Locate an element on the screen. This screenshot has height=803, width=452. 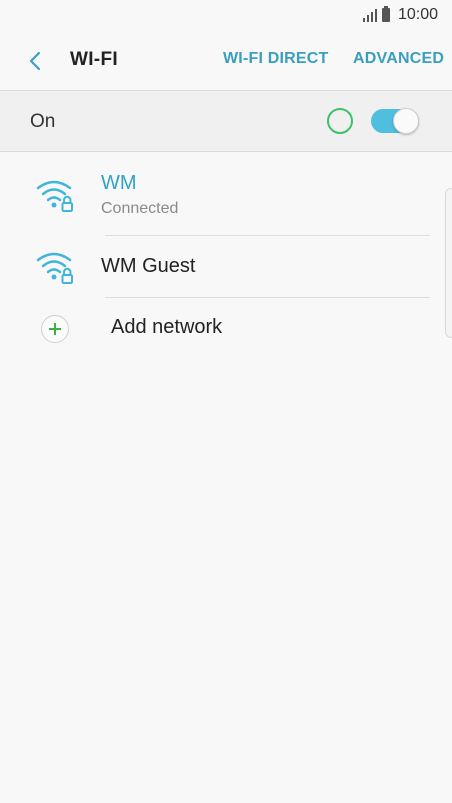
toggle-knob is located at coordinates (406, 121).